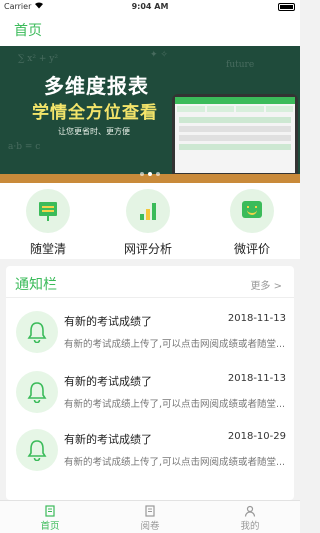 Image resolution: width=320 pixels, height=533 pixels. I want to click on battery-icon, so click(286, 7).